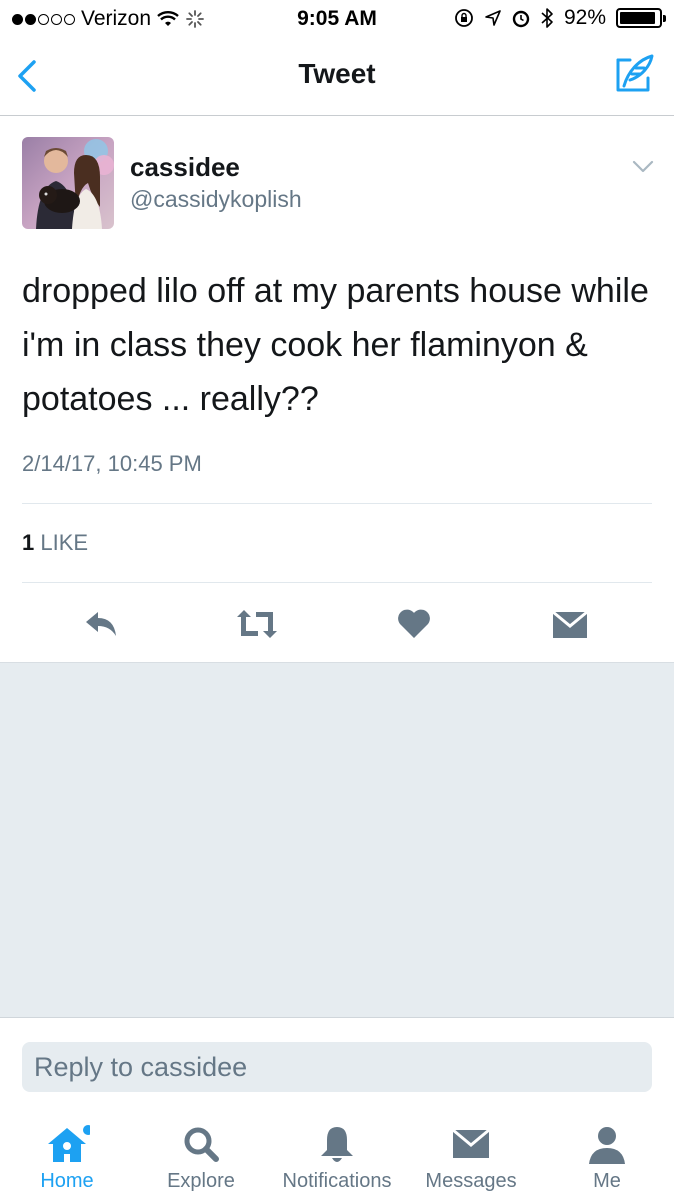 The width and height of the screenshot is (674, 1200). I want to click on tab-label: Me, so click(607, 1181).